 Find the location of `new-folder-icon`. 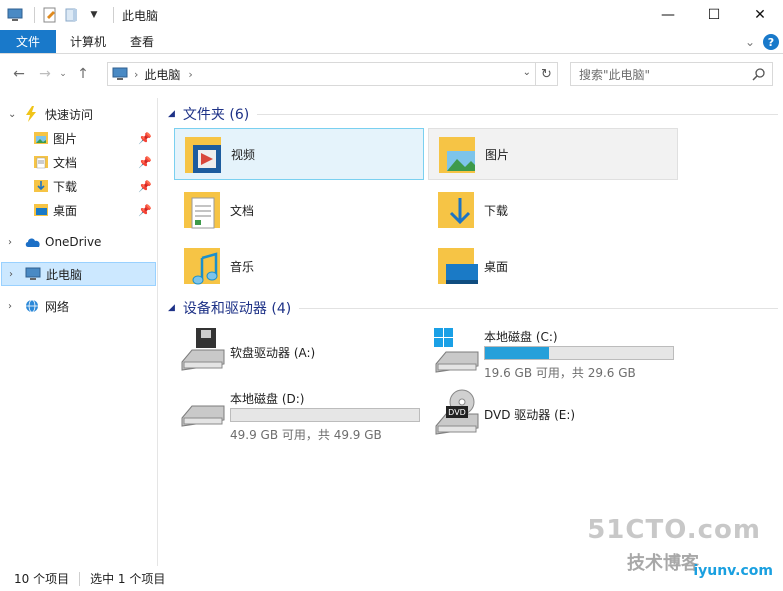

new-folder-icon is located at coordinates (72, 15).